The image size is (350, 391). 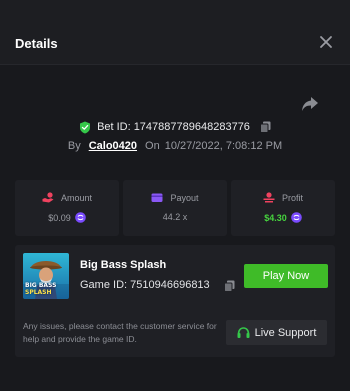 I want to click on thumb-text-2: SPLASH, so click(x=38, y=292).